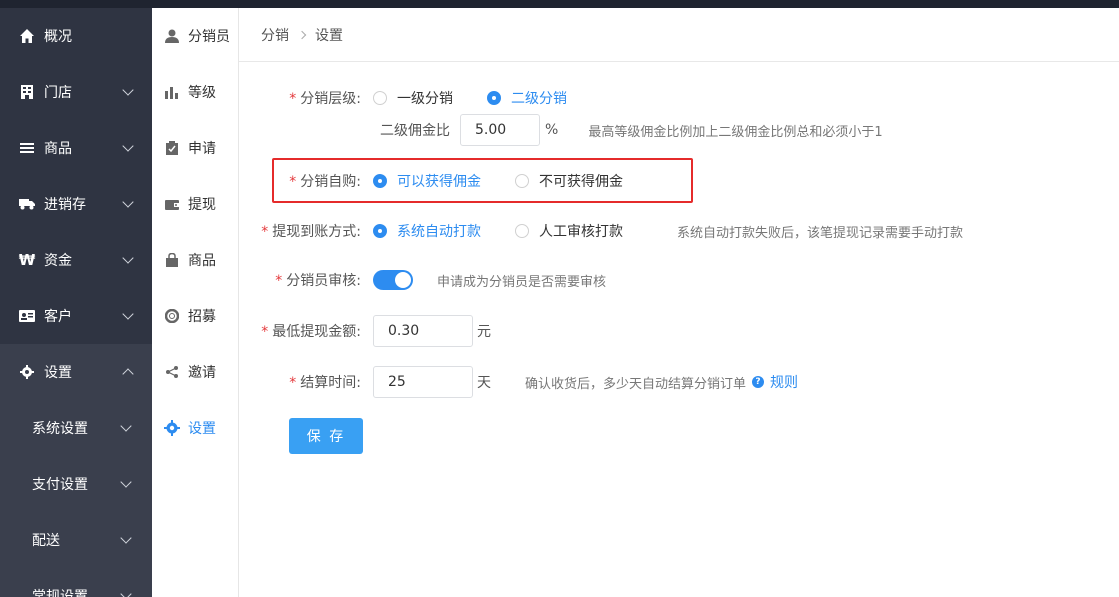  What do you see at coordinates (76, 372) in the screenshot?
I see `sidebar-item-settings: 设置` at bounding box center [76, 372].